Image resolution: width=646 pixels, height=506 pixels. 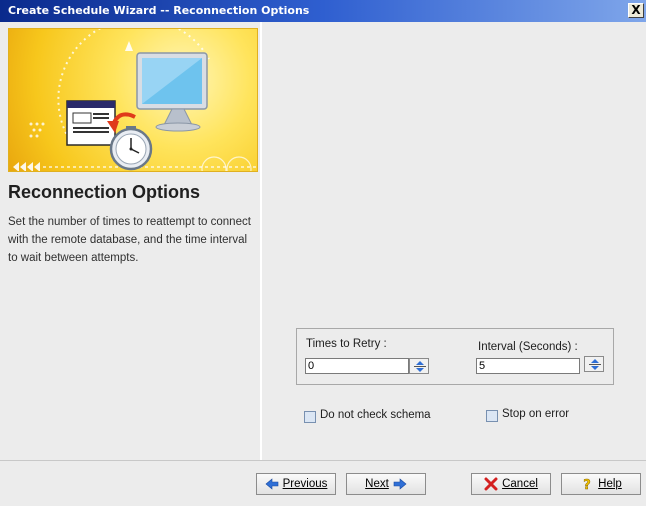 What do you see at coordinates (104, 192) in the screenshot?
I see `page-title: Reconnection Options` at bounding box center [104, 192].